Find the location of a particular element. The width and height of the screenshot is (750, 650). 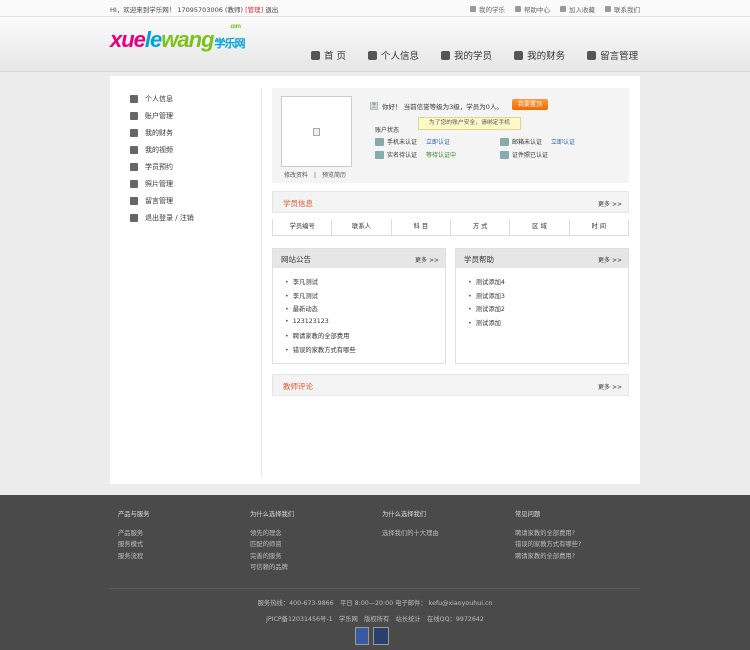

footer-link: 产品服务 is located at coordinates (133, 533).